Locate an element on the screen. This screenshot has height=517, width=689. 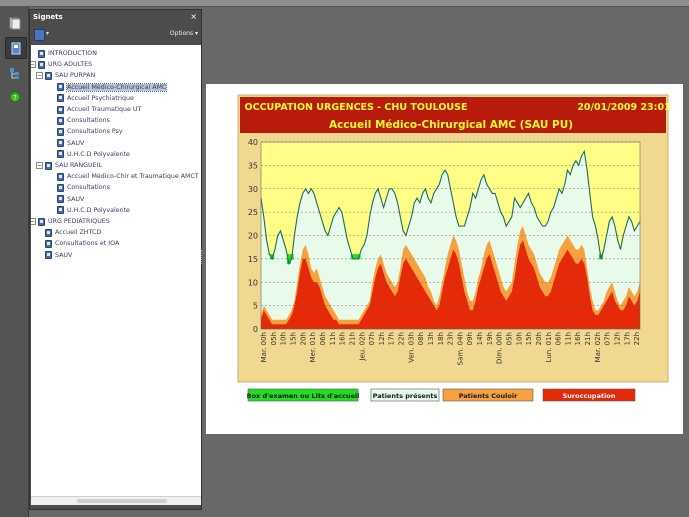
chart-title: OCCUPATION URGENCES - CHU TOULOUSE is located at coordinates (356, 107).